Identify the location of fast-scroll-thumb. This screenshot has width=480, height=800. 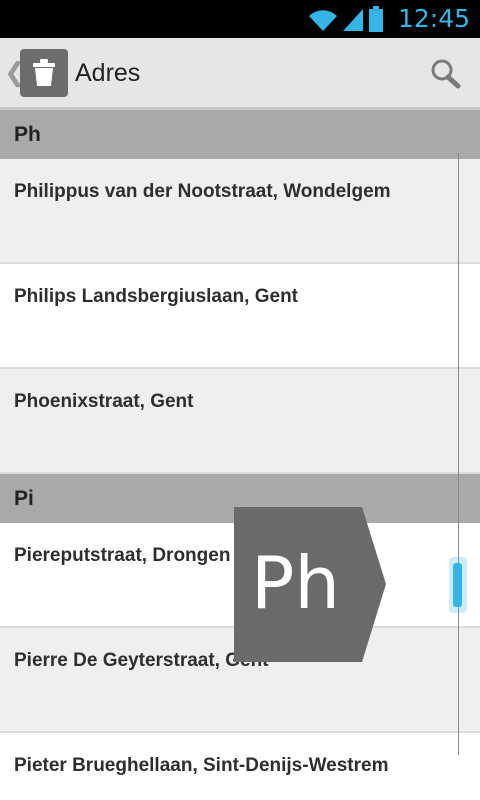
(457, 585).